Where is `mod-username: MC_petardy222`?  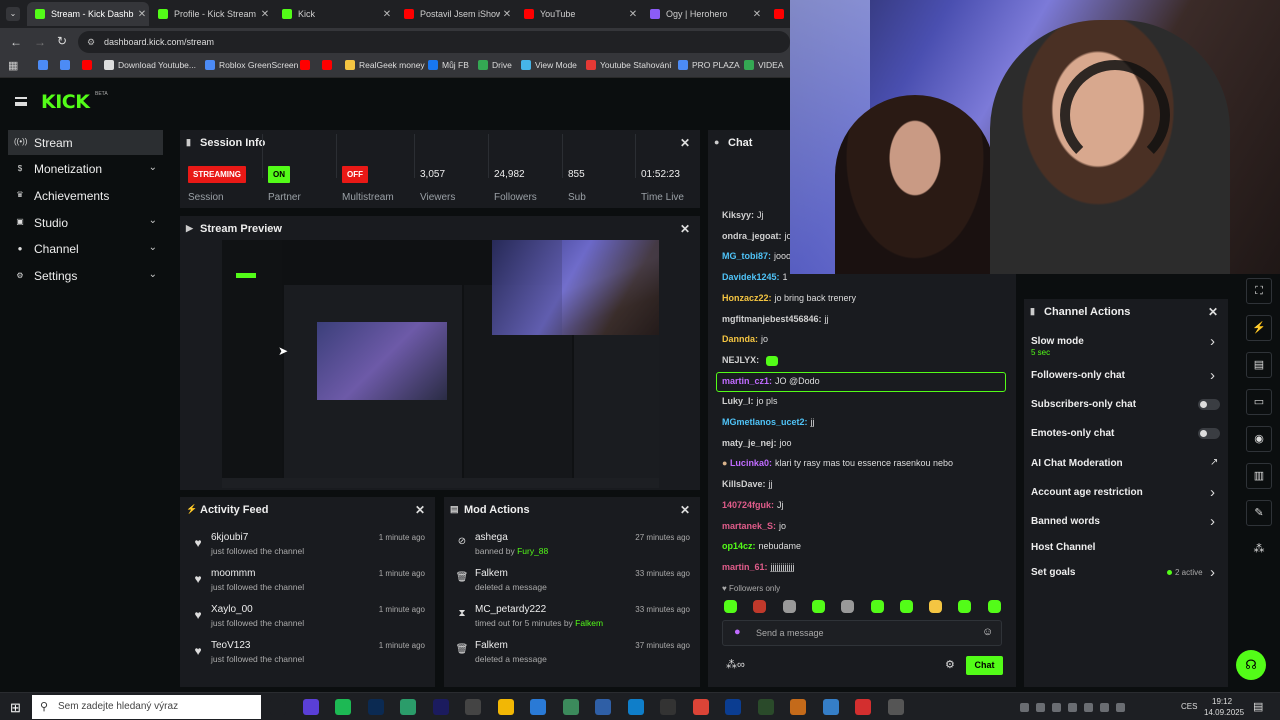
mod-username: MC_petardy222 is located at coordinates (510, 609).